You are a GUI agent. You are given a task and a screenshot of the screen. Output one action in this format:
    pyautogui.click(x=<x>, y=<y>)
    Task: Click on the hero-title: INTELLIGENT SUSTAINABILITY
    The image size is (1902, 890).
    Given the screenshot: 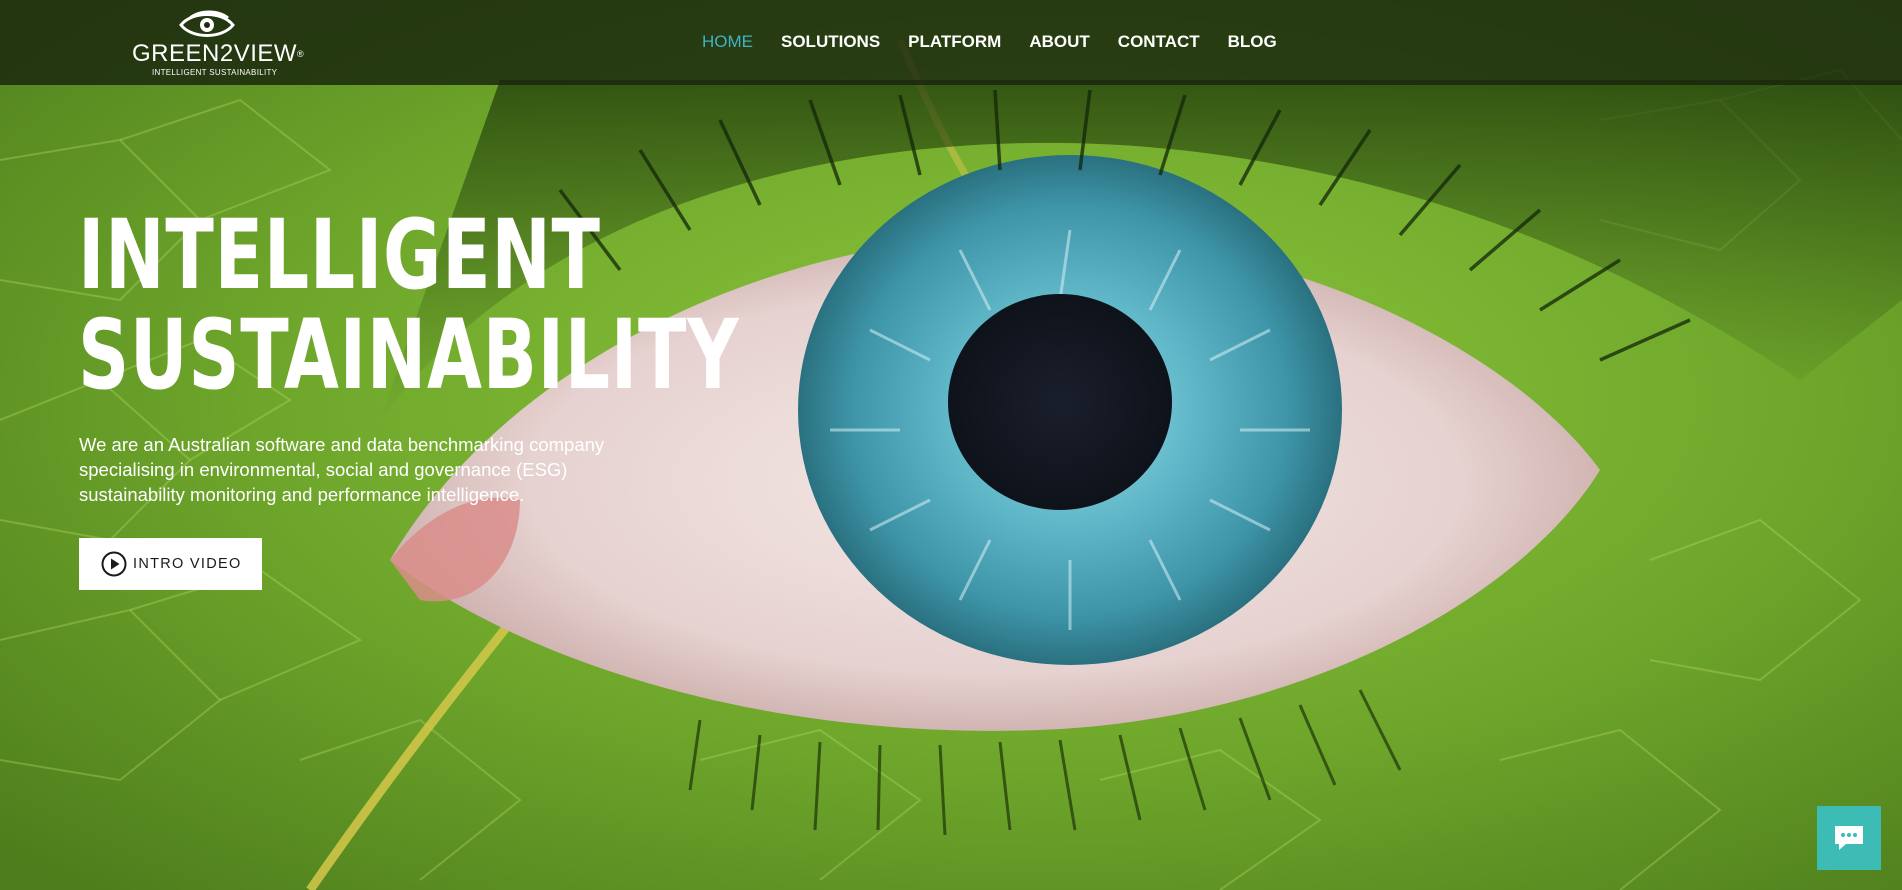 What is the action you would take?
    pyautogui.click(x=409, y=305)
    